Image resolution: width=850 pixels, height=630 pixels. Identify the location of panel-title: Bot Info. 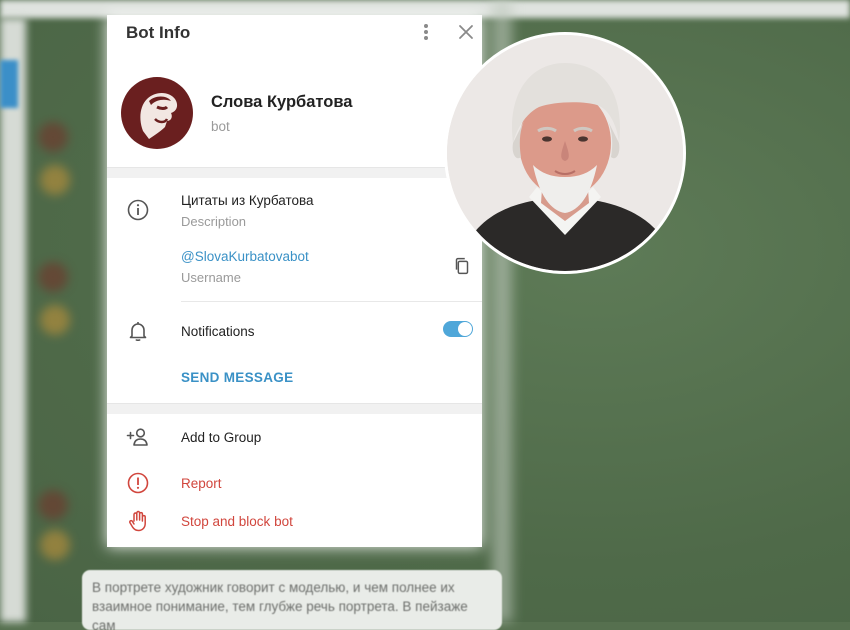
(158, 32).